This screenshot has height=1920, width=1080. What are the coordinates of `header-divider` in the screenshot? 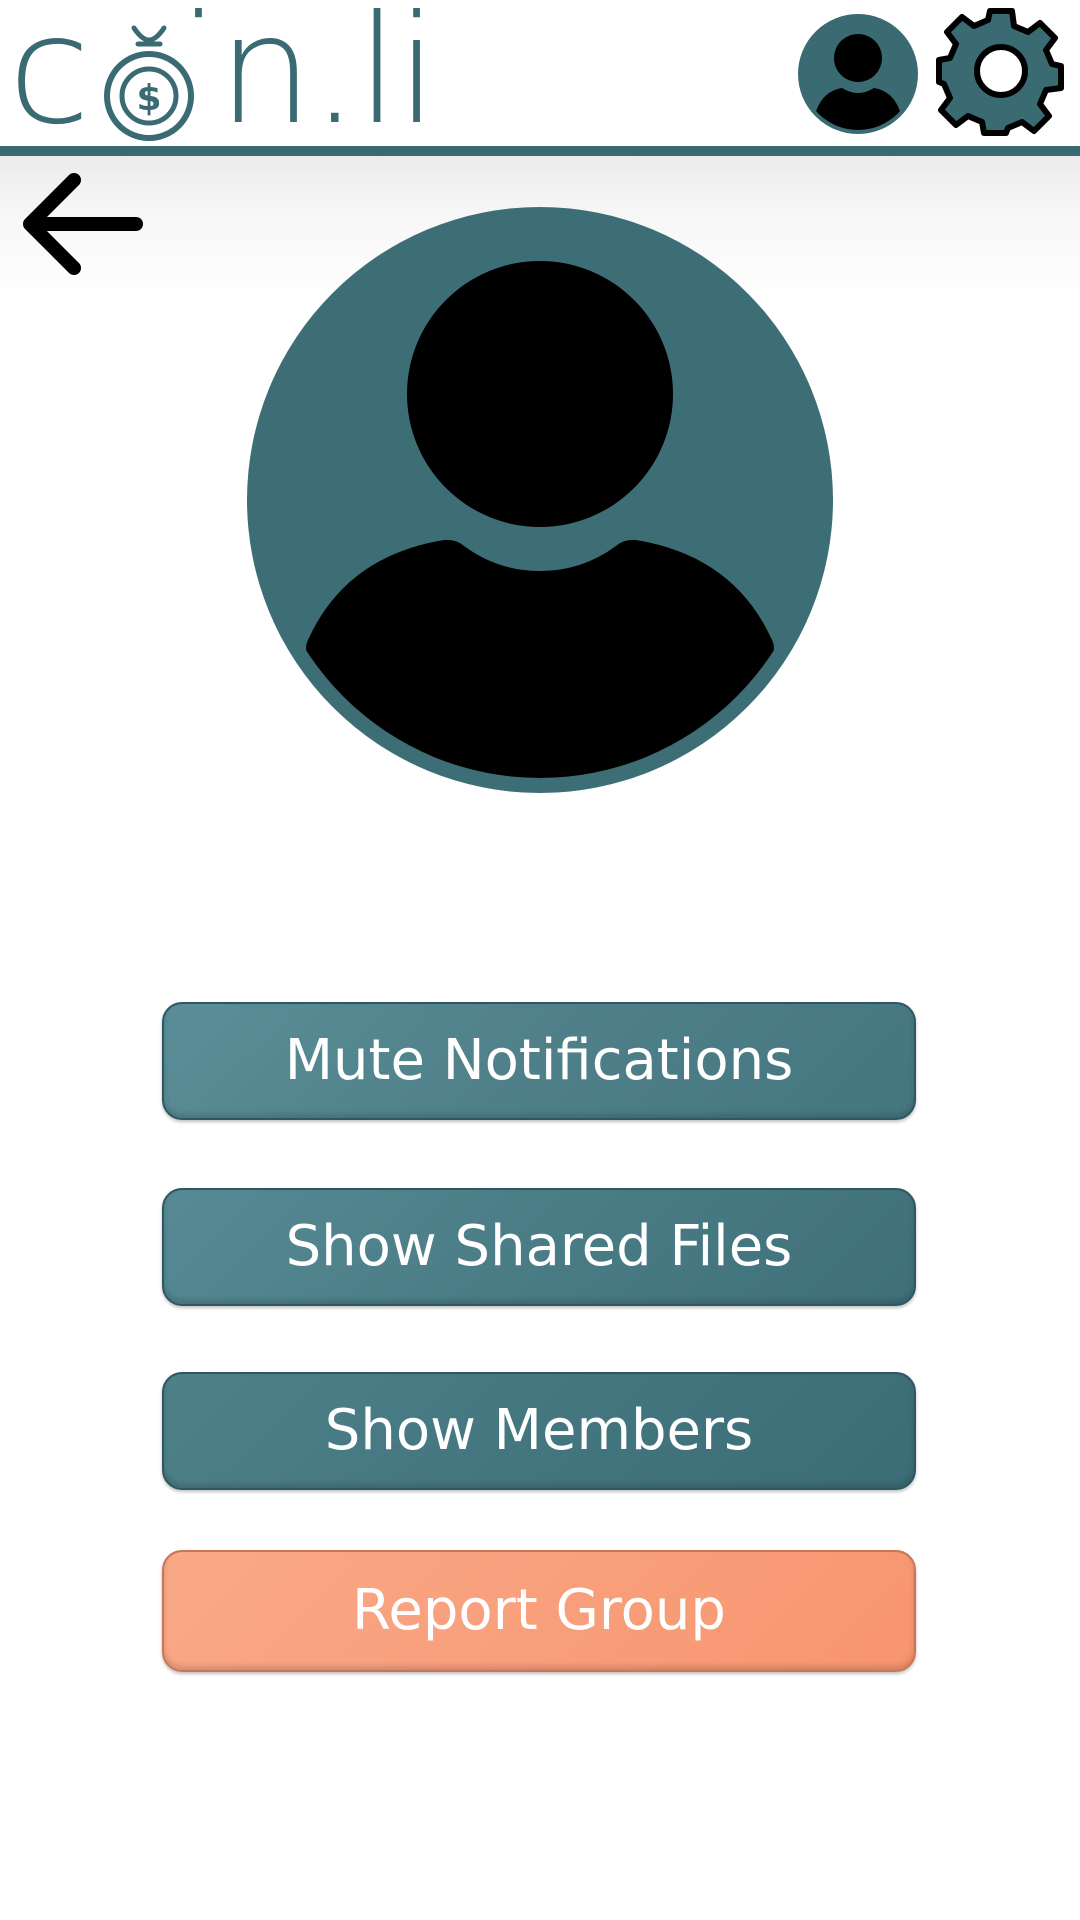 It's located at (540, 151).